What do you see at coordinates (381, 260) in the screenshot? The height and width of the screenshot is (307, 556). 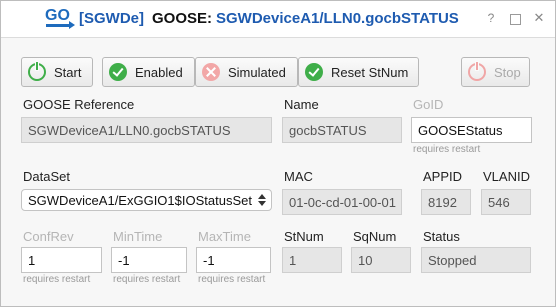 I see `sqnum-field: 10` at bounding box center [381, 260].